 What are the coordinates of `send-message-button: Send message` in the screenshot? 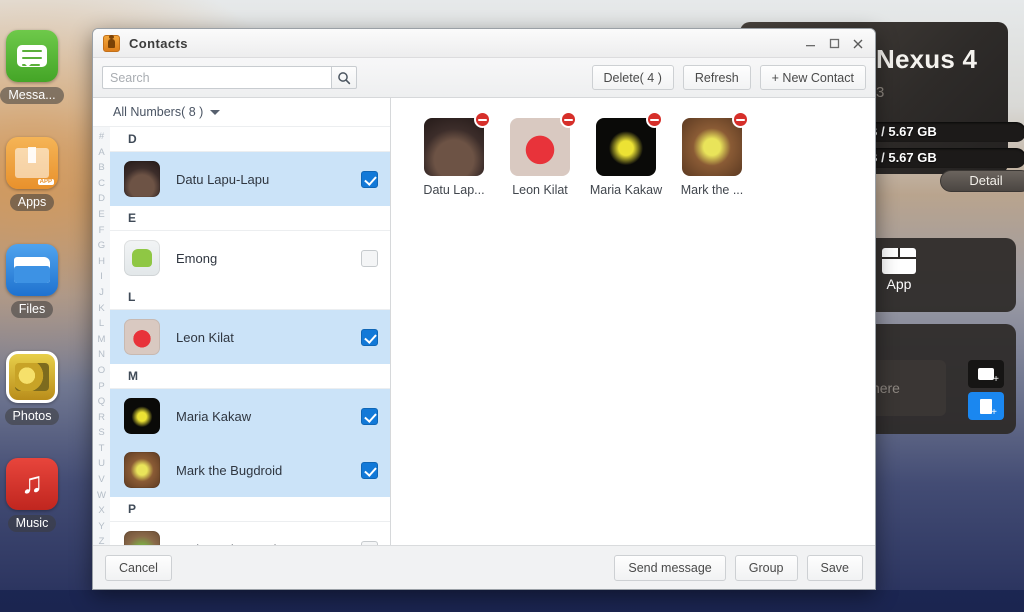 It's located at (670, 567).